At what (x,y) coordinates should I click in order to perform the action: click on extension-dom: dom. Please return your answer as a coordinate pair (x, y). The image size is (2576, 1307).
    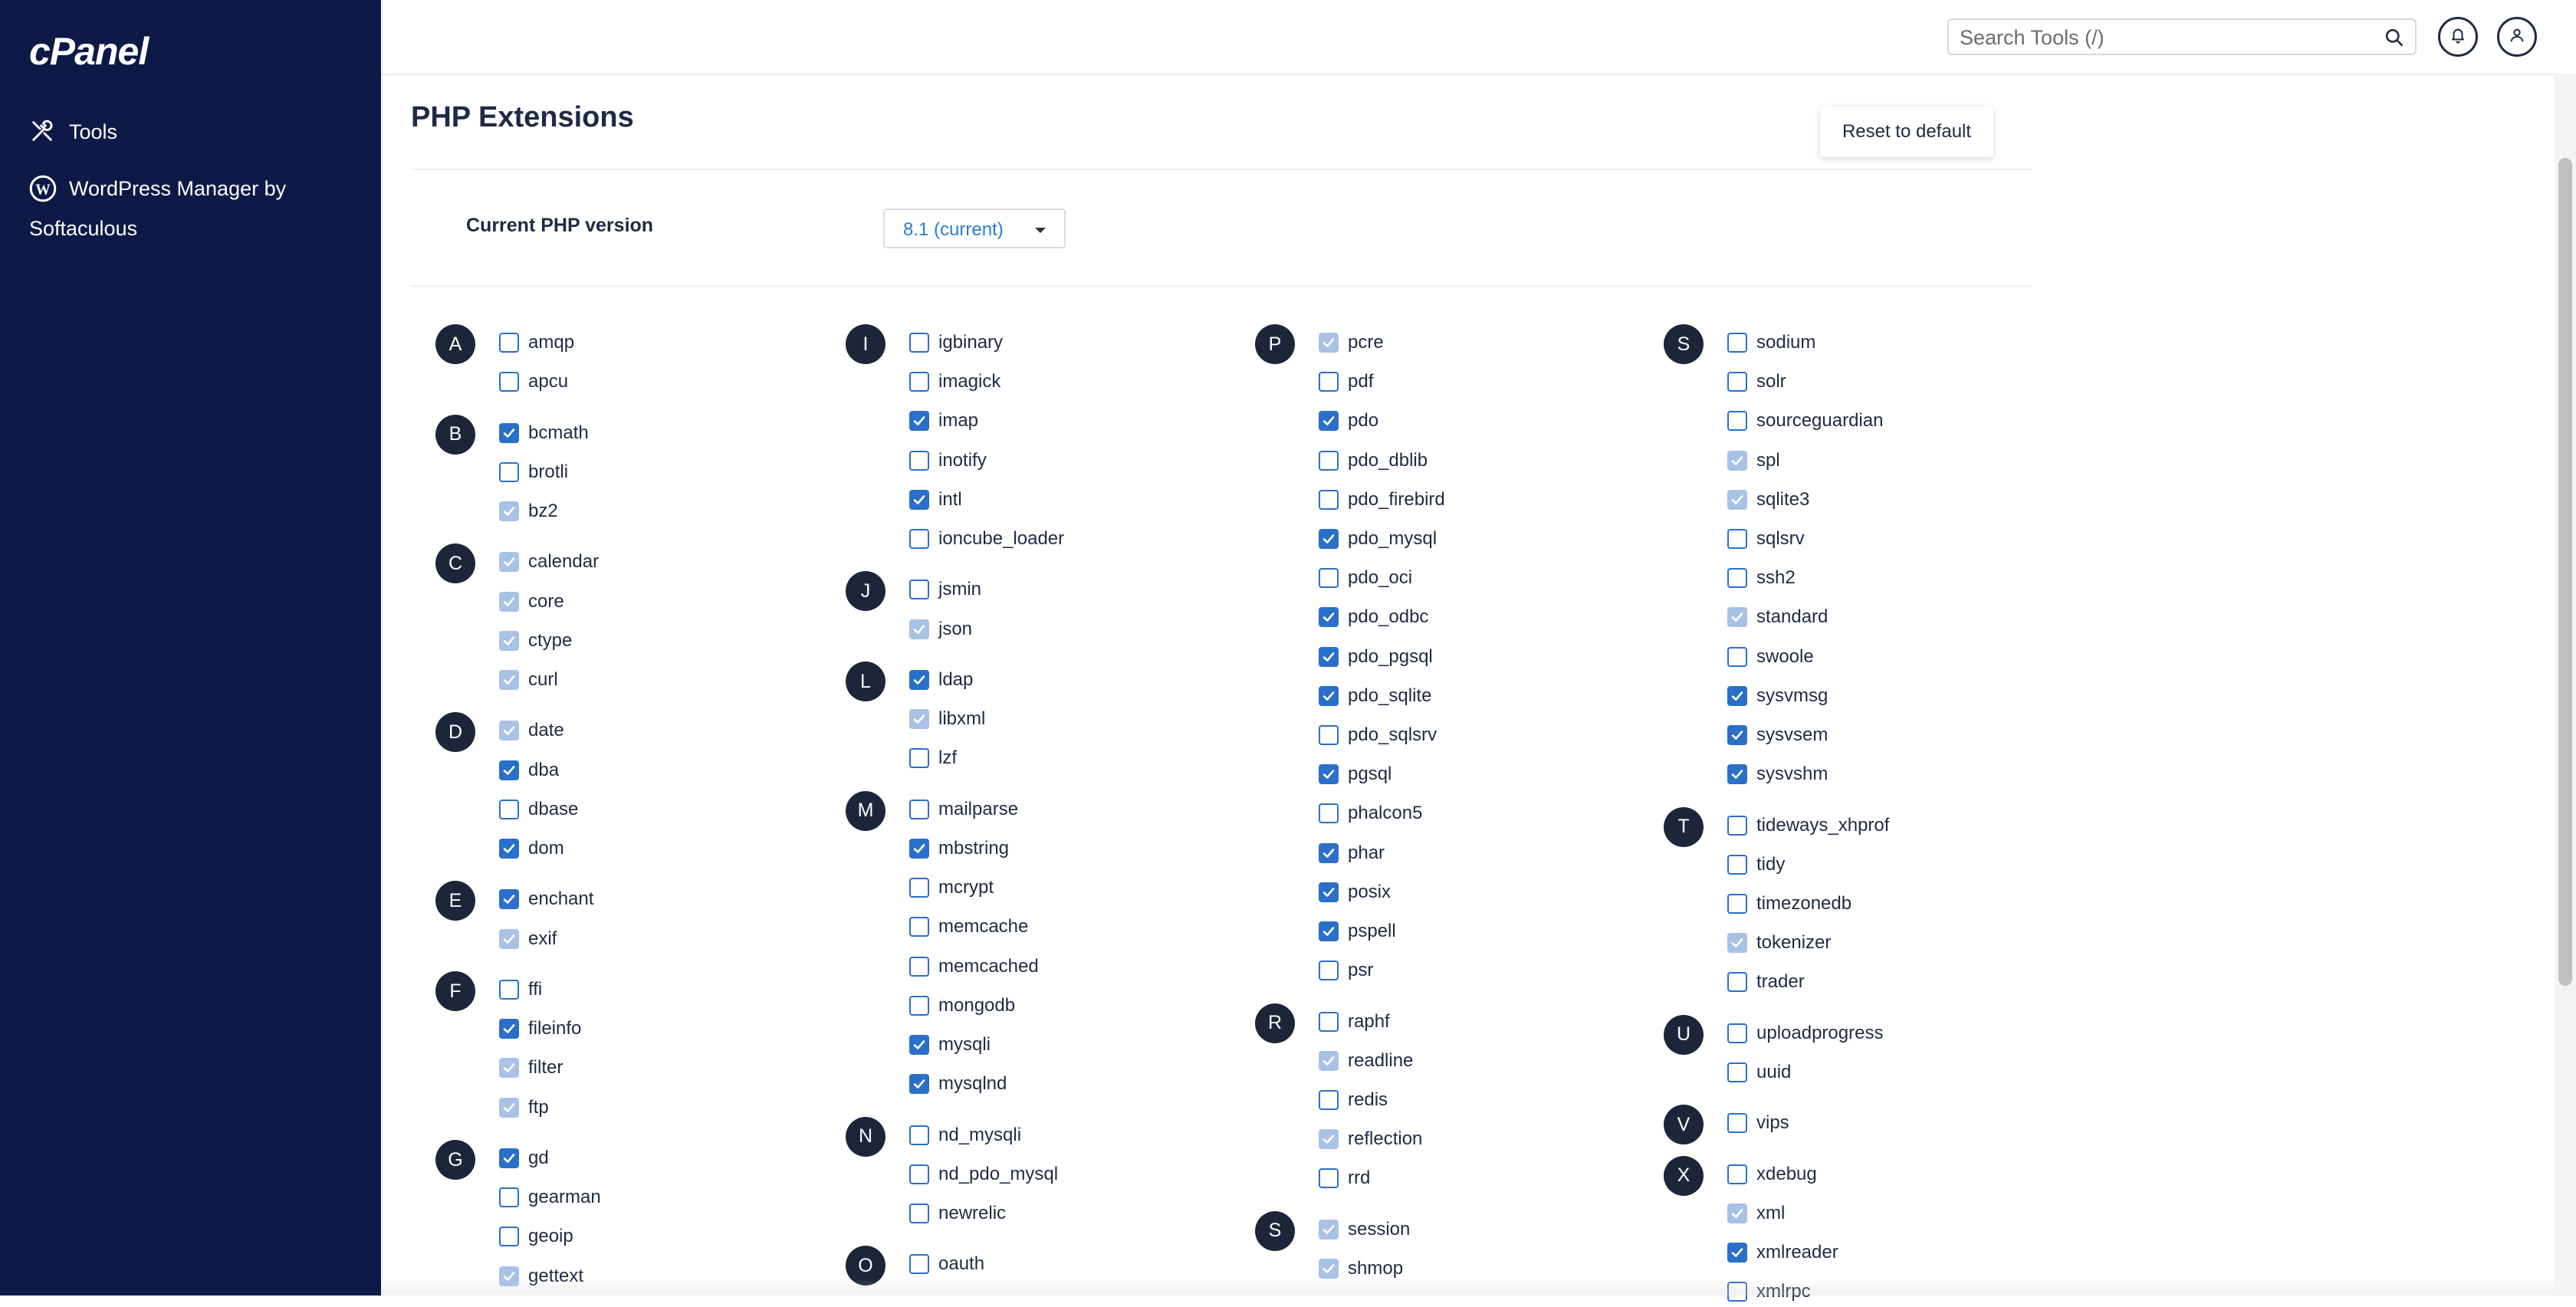
    Looking at the image, I should click on (531, 848).